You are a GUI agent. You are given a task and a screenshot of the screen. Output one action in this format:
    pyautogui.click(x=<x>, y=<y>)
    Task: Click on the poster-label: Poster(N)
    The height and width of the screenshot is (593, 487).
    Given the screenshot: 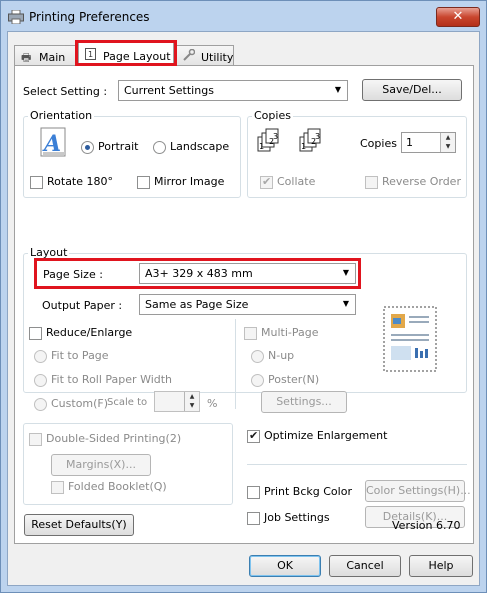 What is the action you would take?
    pyautogui.click(x=294, y=379)
    